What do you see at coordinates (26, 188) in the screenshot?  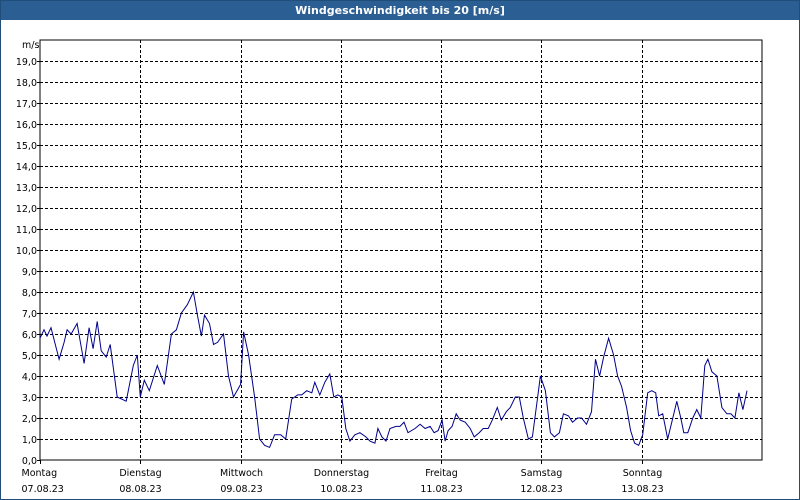 I see `y-tick-label: 13,0` at bounding box center [26, 188].